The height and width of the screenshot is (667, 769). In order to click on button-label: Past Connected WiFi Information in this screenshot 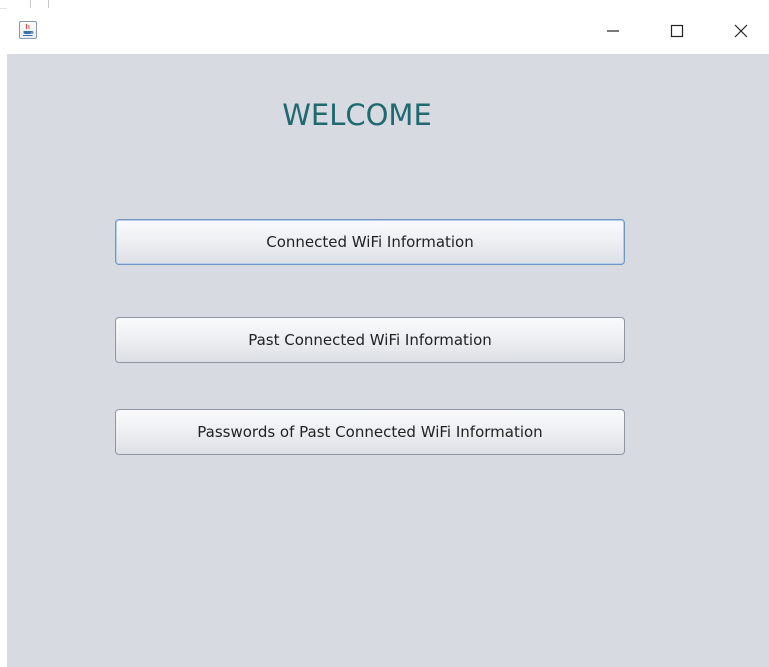, I will do `click(370, 340)`.